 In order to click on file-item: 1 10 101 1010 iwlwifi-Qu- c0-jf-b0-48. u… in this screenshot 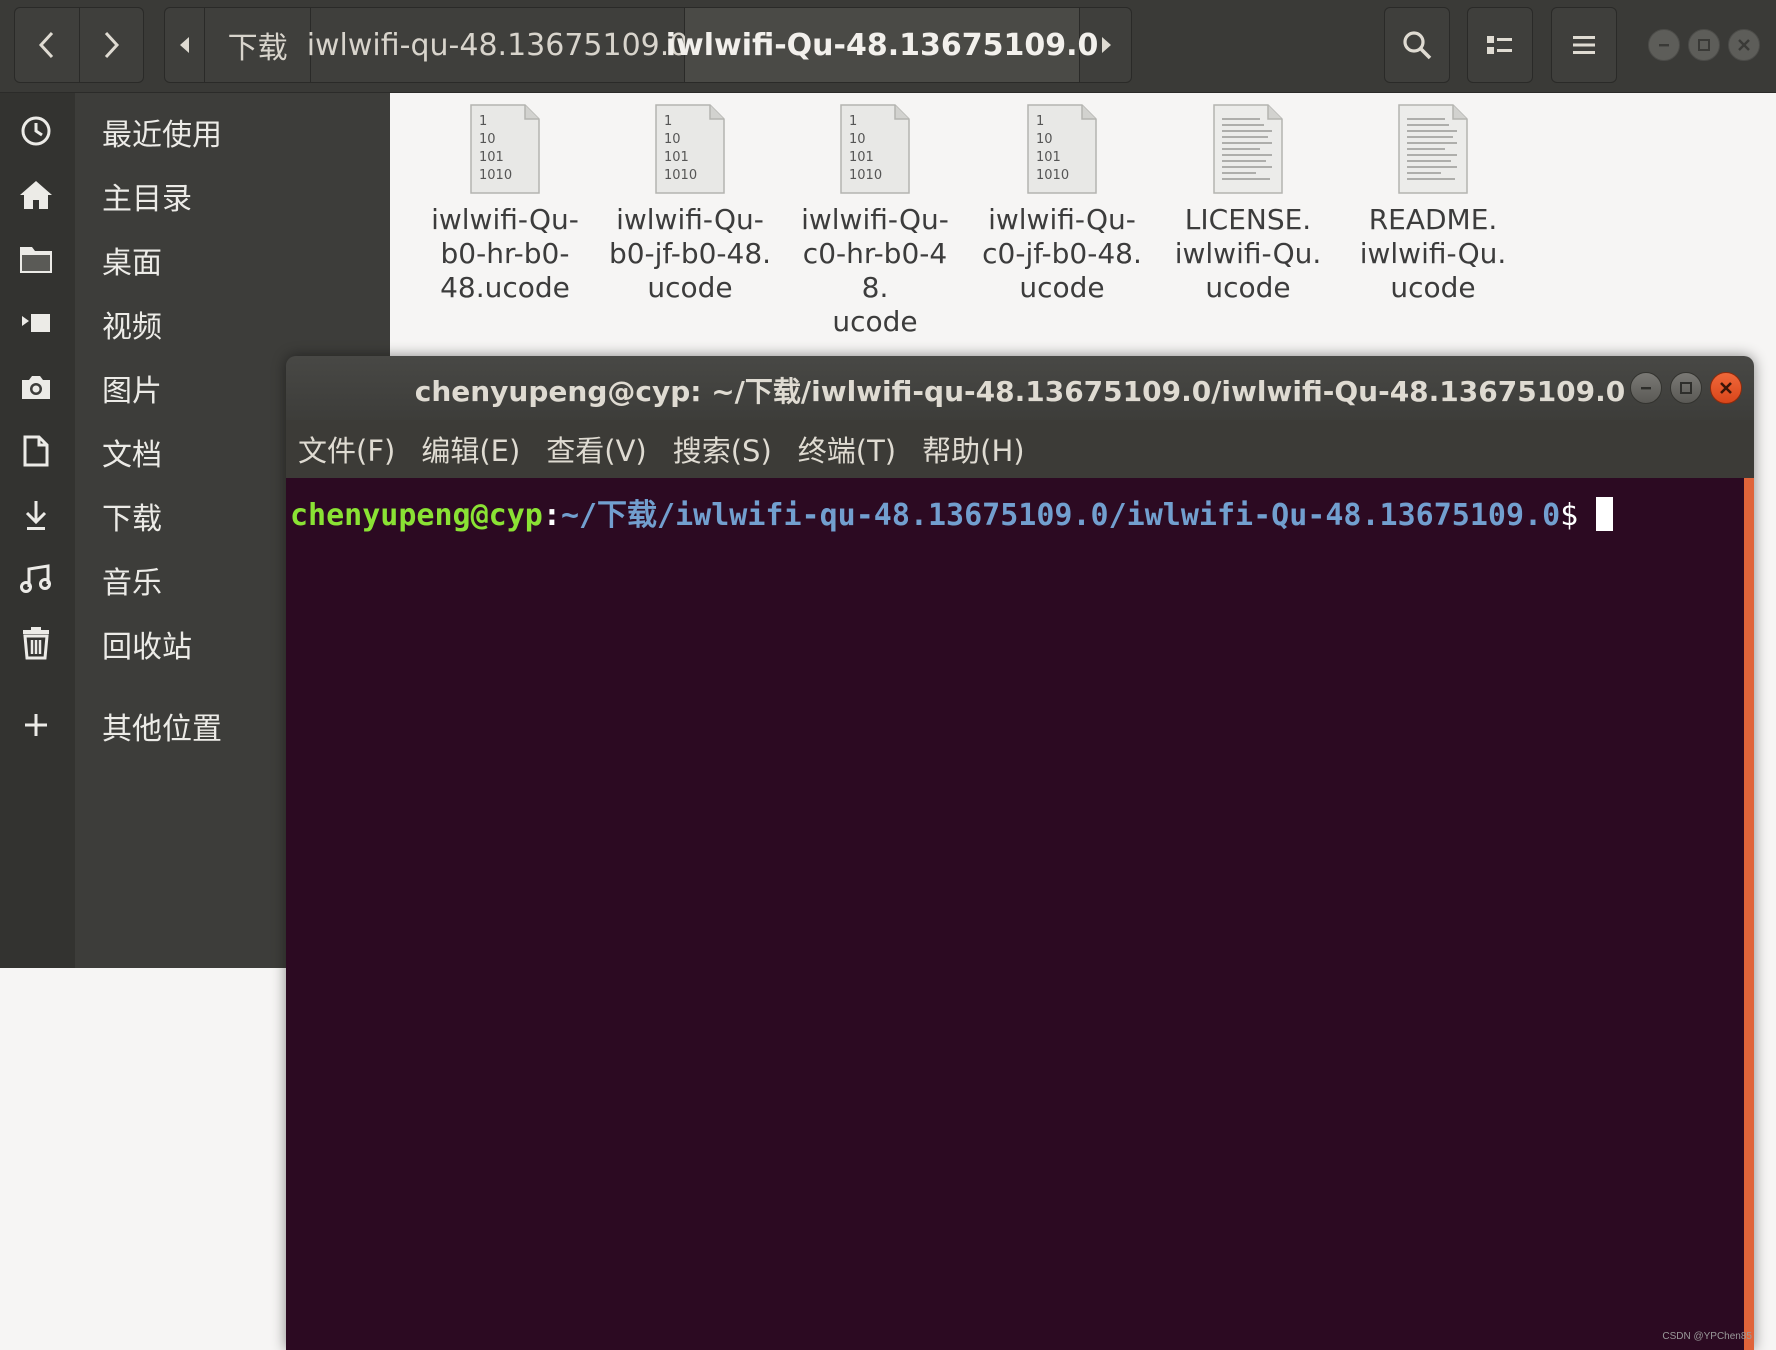, I will do `click(1062, 204)`.